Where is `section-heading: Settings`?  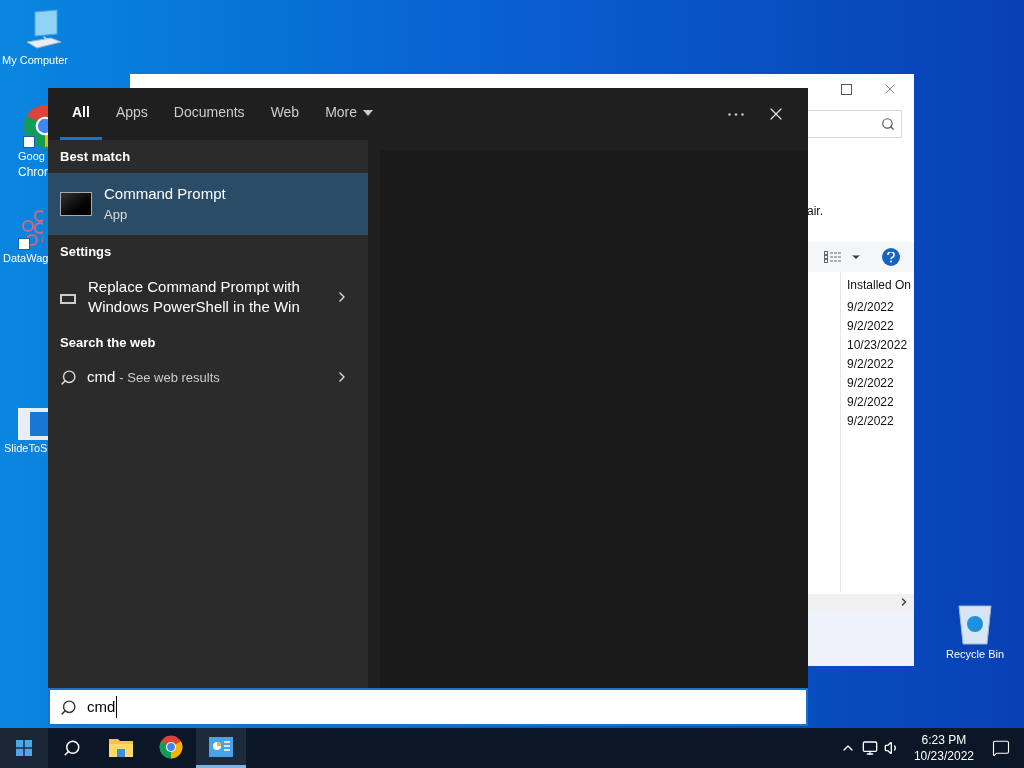 section-heading: Settings is located at coordinates (86, 252).